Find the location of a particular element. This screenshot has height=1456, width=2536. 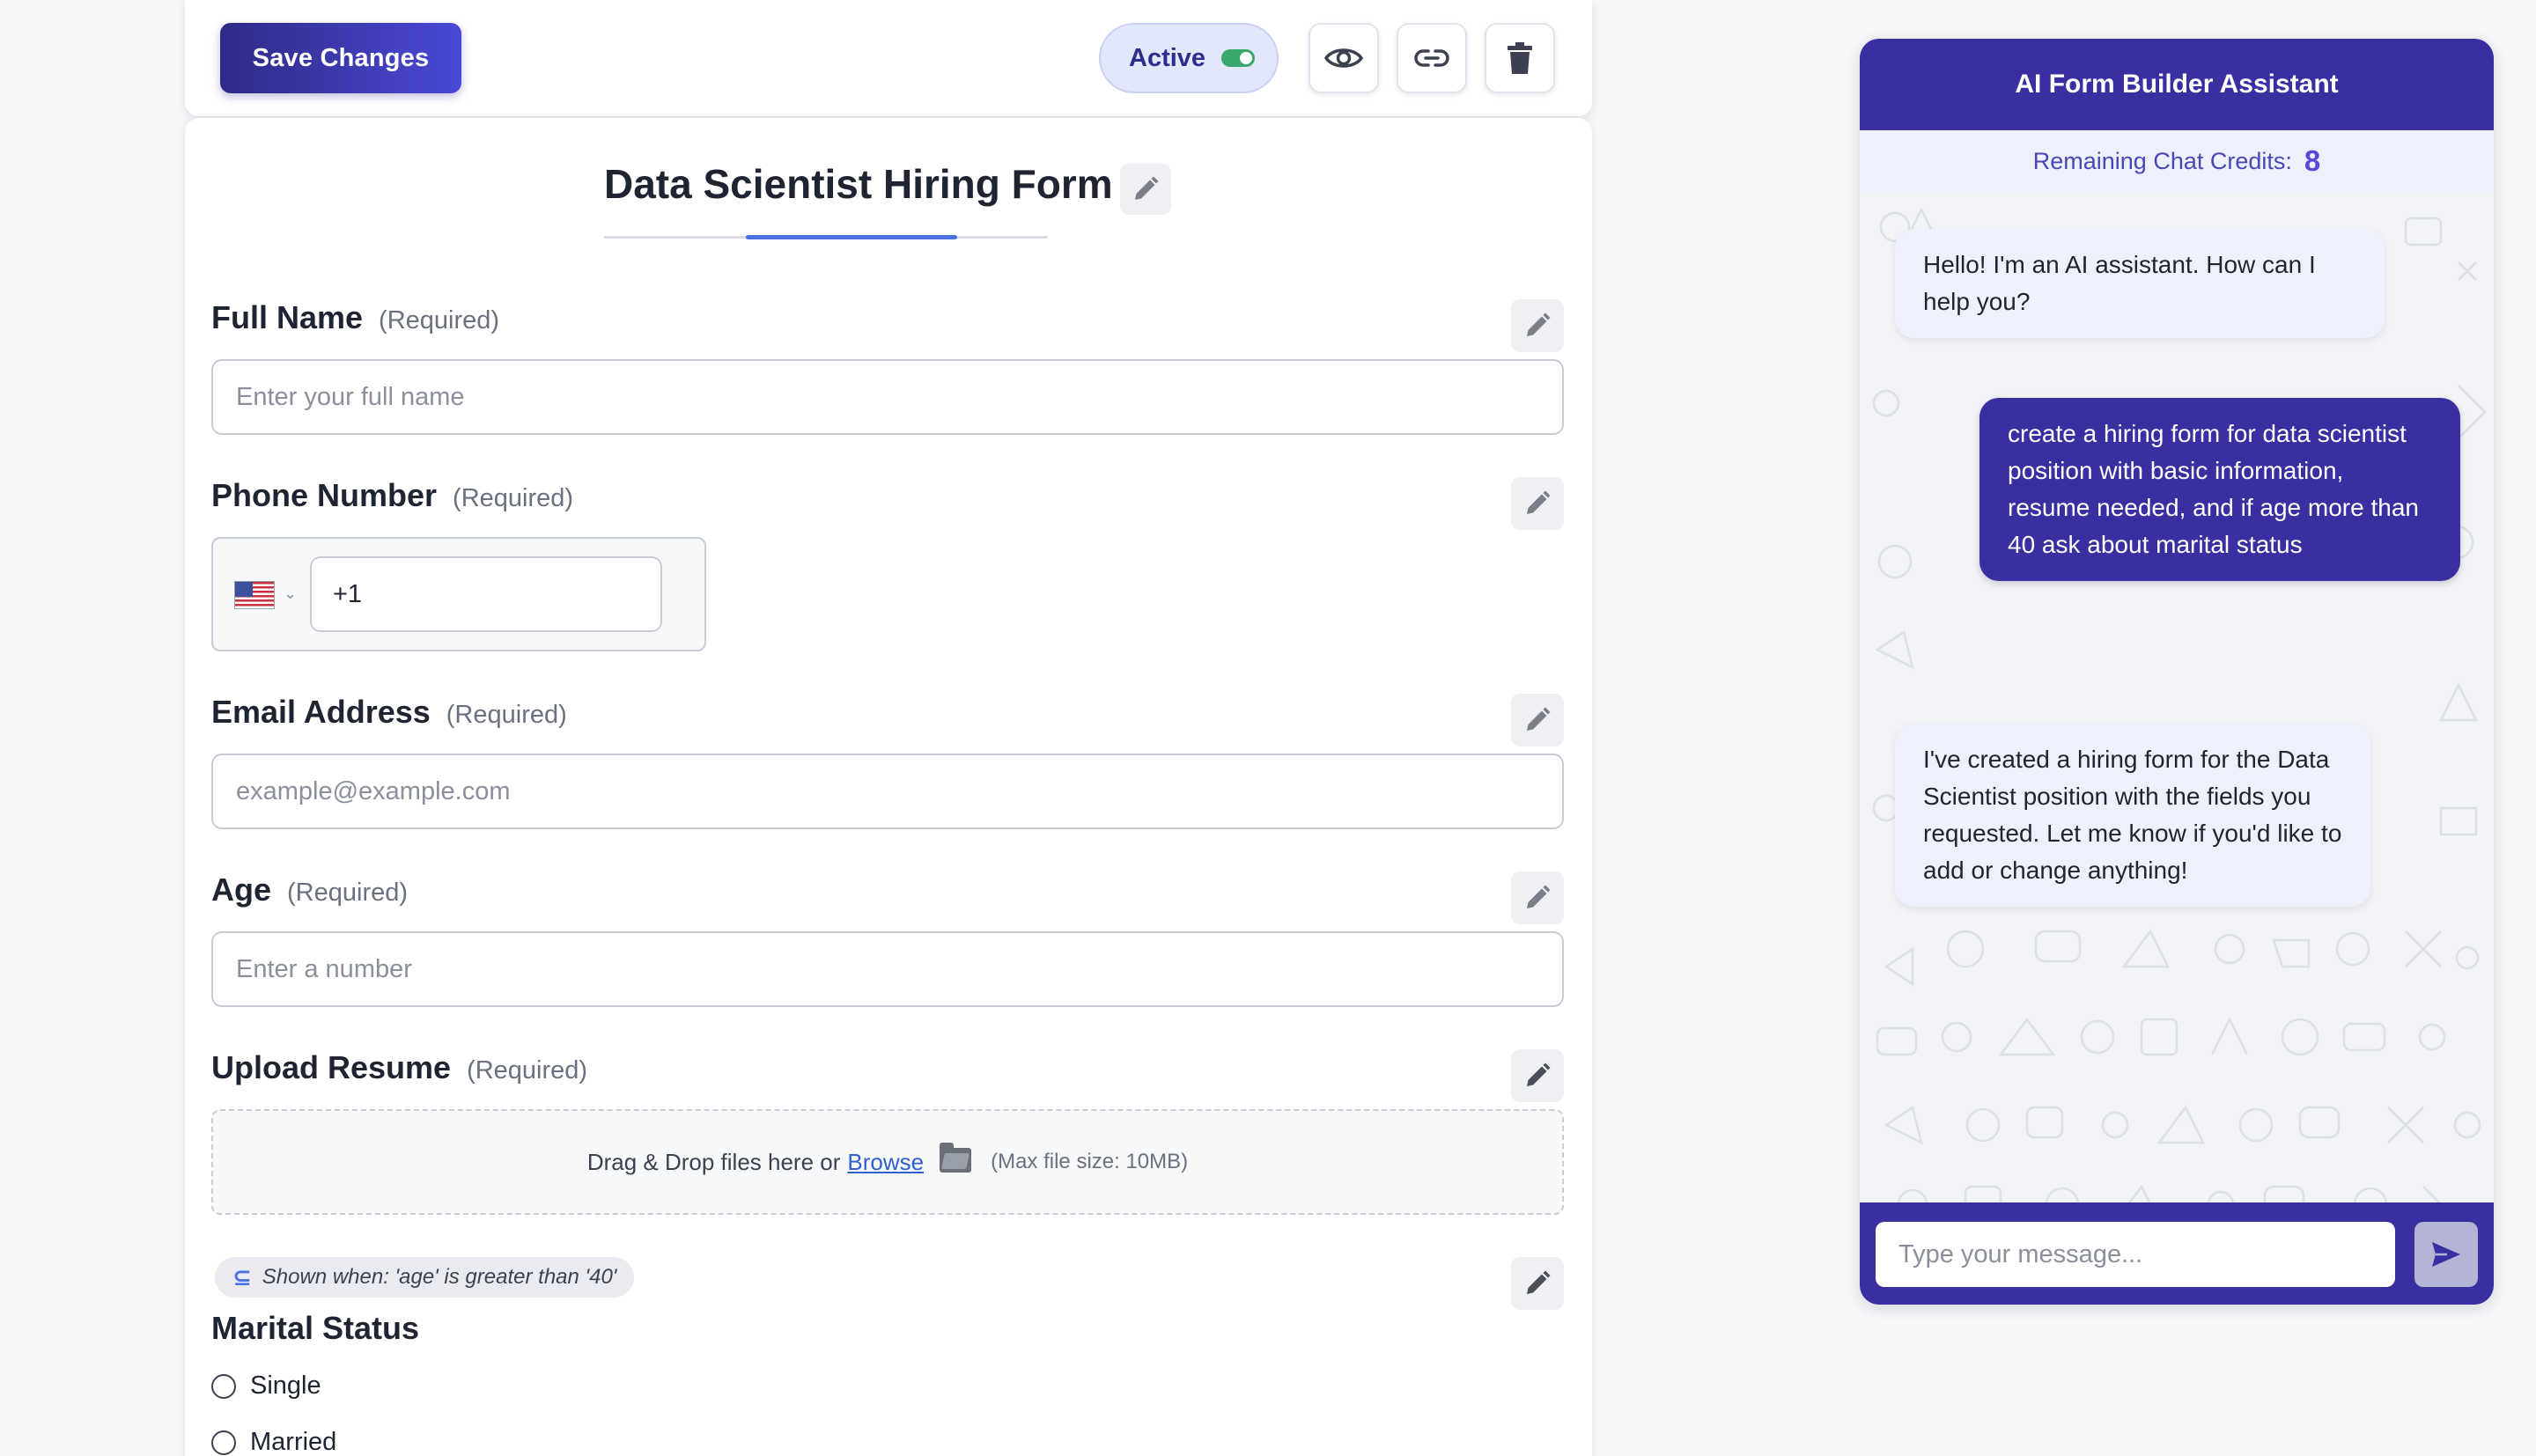

field-label-email: Email Address (Required) is located at coordinates (389, 712).